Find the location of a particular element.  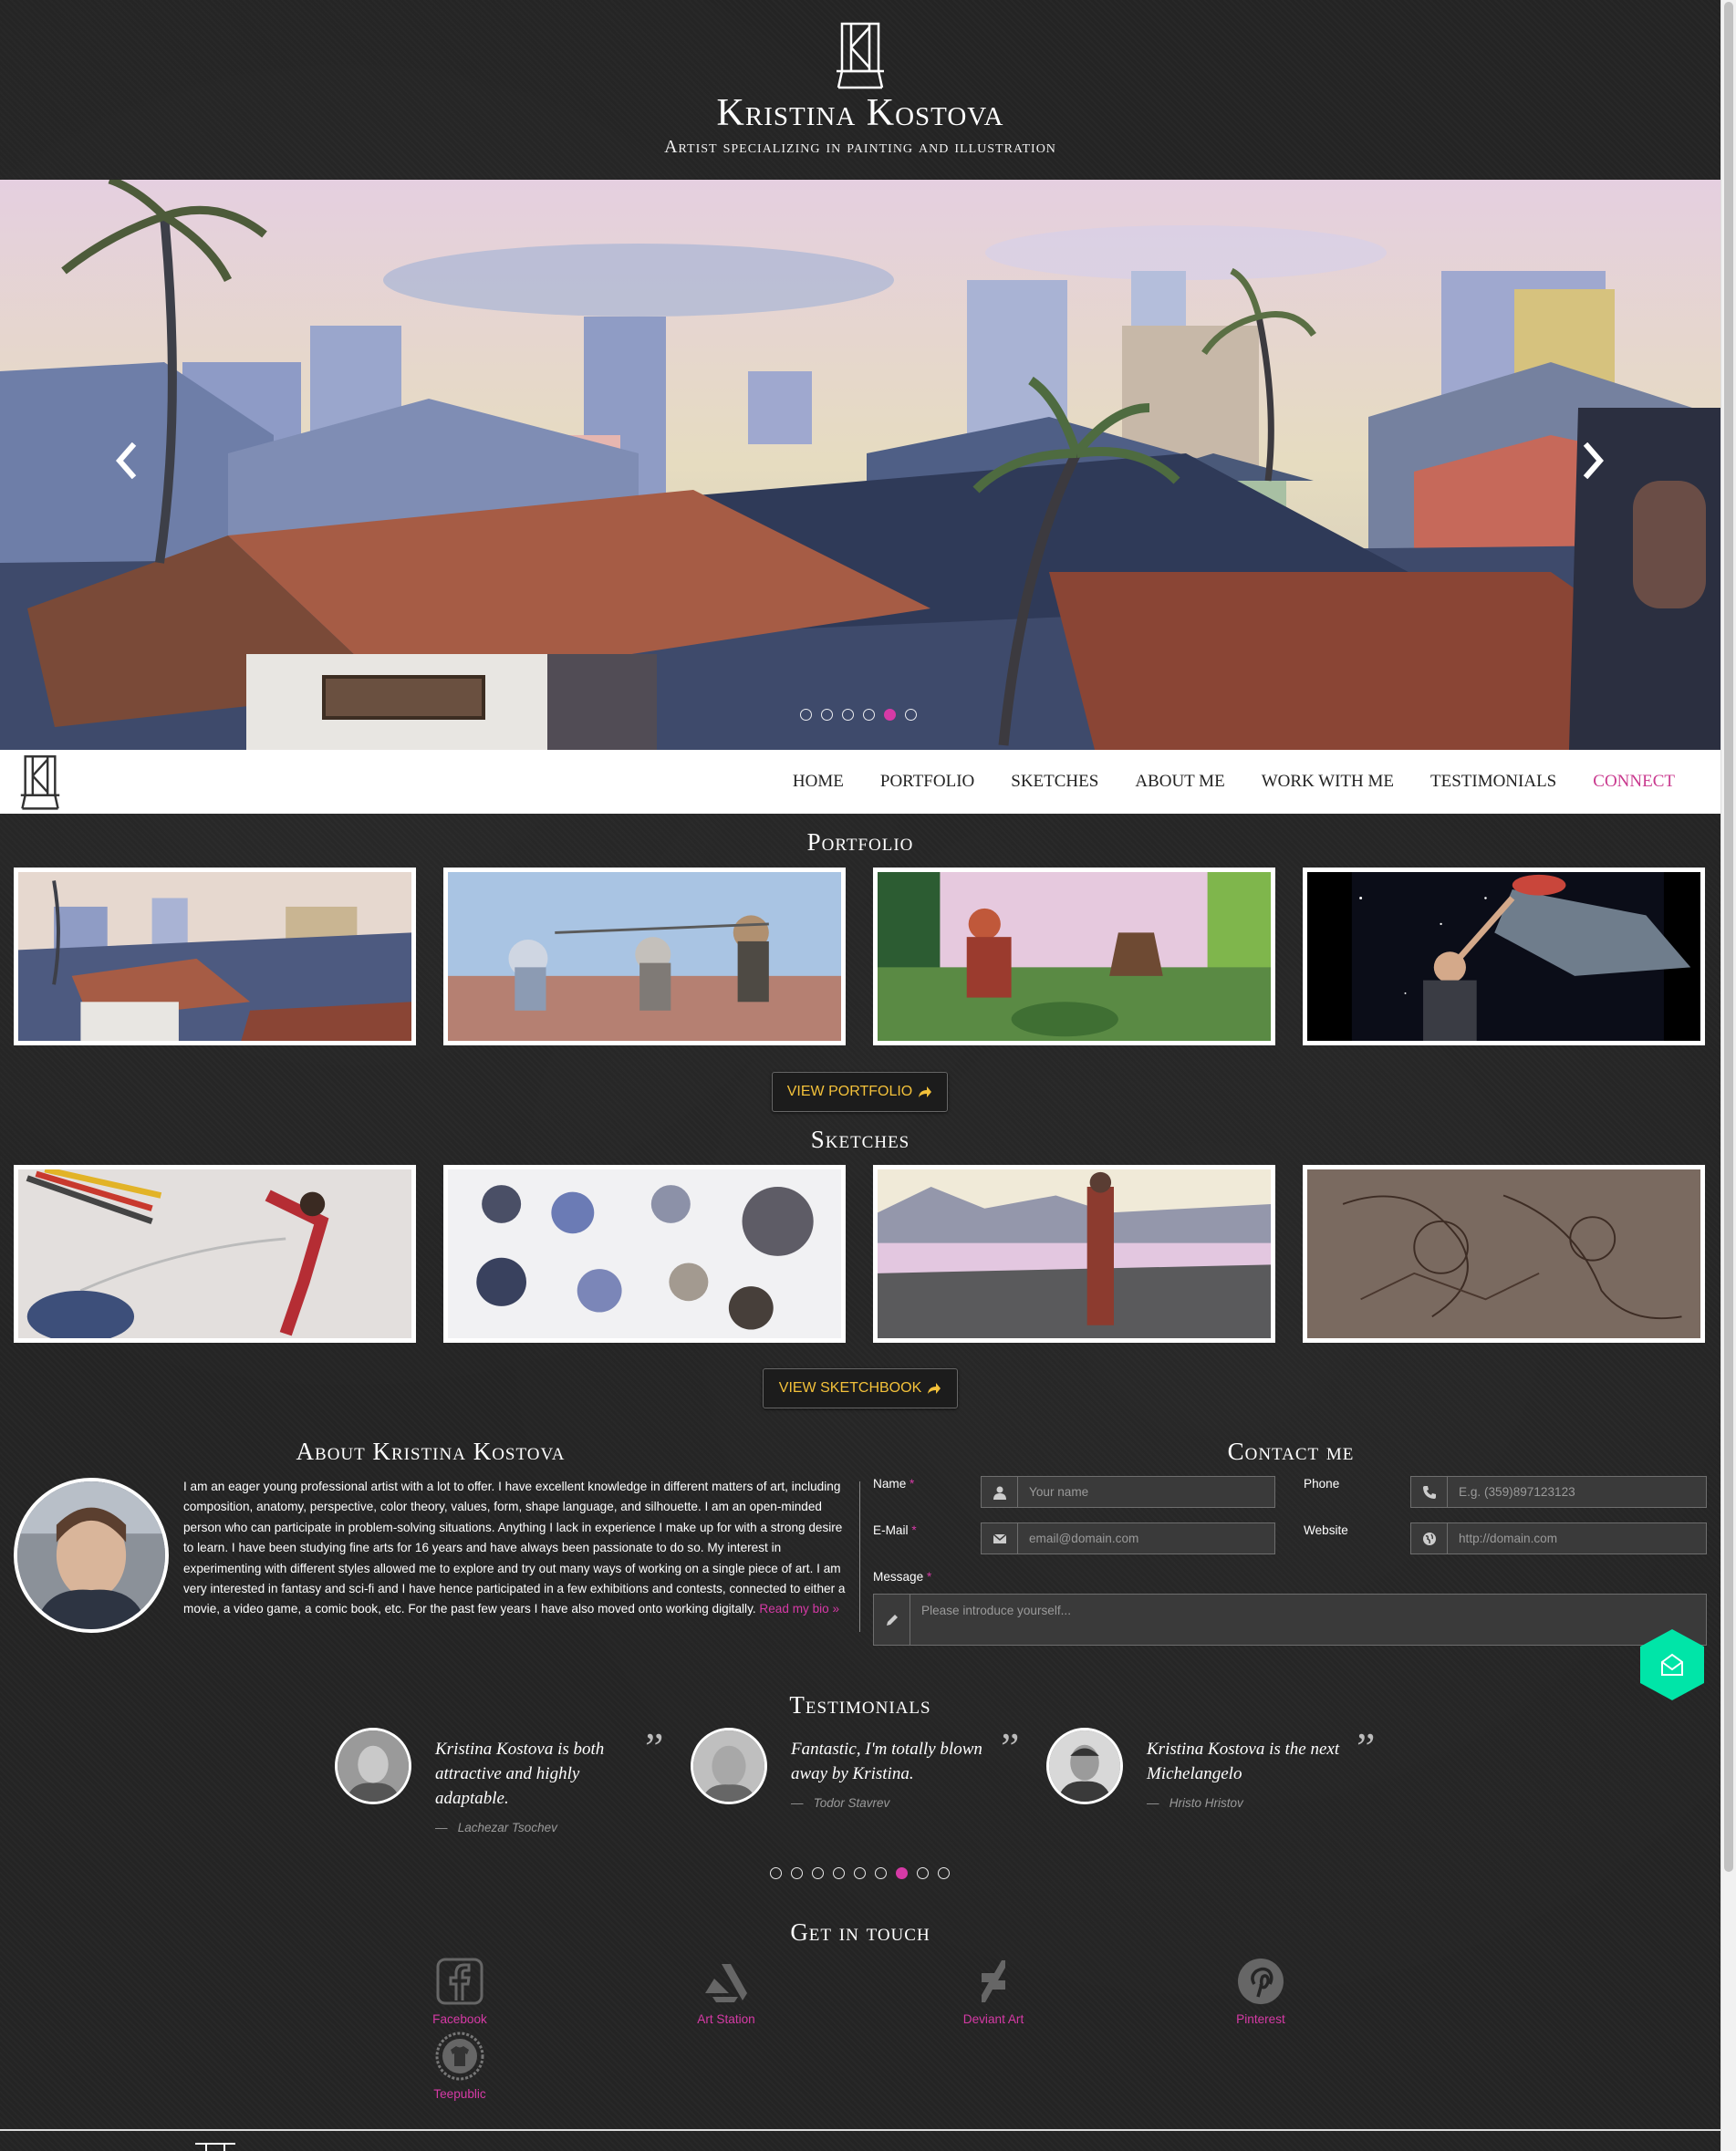

author-name: Todor Stavrev is located at coordinates (851, 1803).